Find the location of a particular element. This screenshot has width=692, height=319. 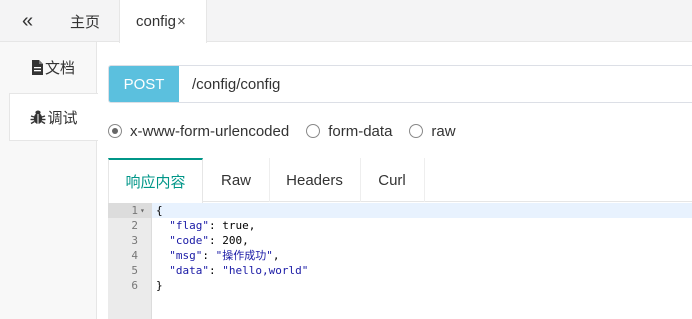

radio-x-www-form-urlencoded: x-www-form-urlencoded is located at coordinates (198, 131).